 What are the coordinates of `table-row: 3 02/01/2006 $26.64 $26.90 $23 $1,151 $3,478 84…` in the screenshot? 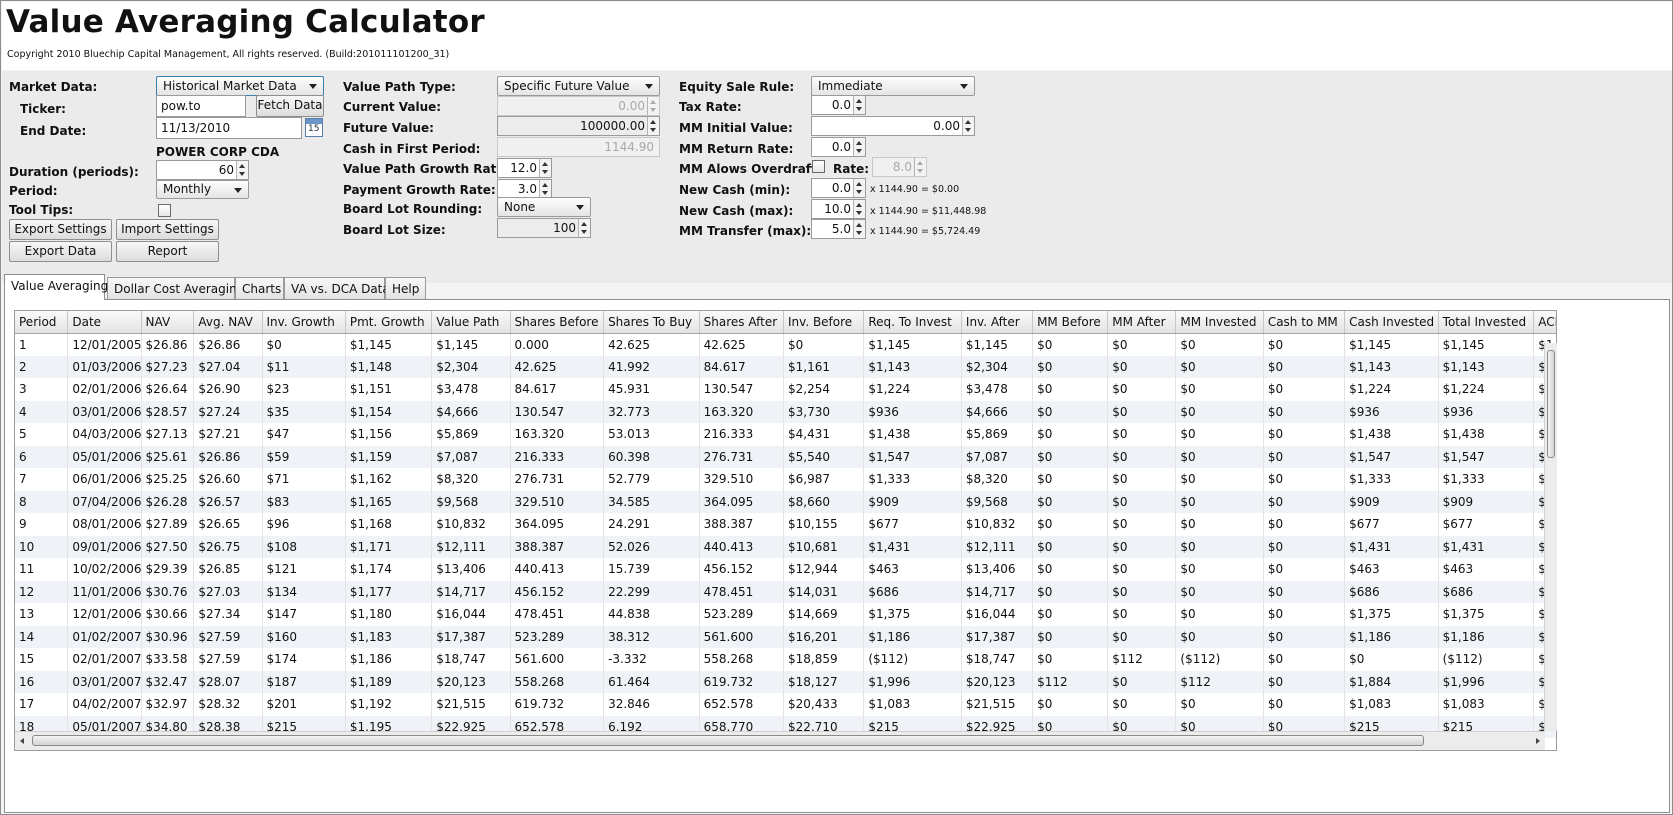 It's located at (785, 389).